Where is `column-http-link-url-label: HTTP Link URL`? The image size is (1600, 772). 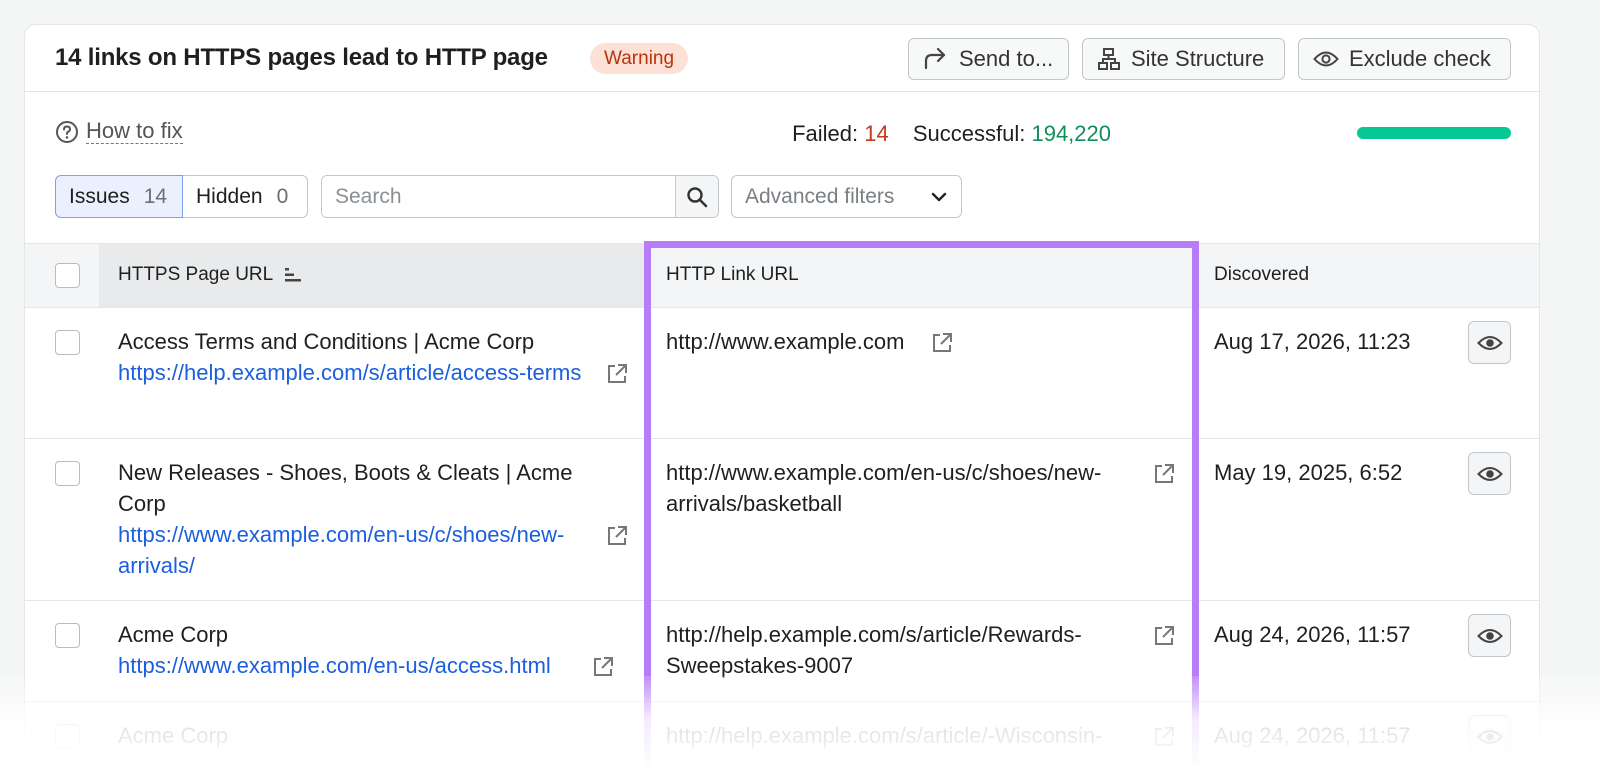 column-http-link-url-label: HTTP Link URL is located at coordinates (732, 274).